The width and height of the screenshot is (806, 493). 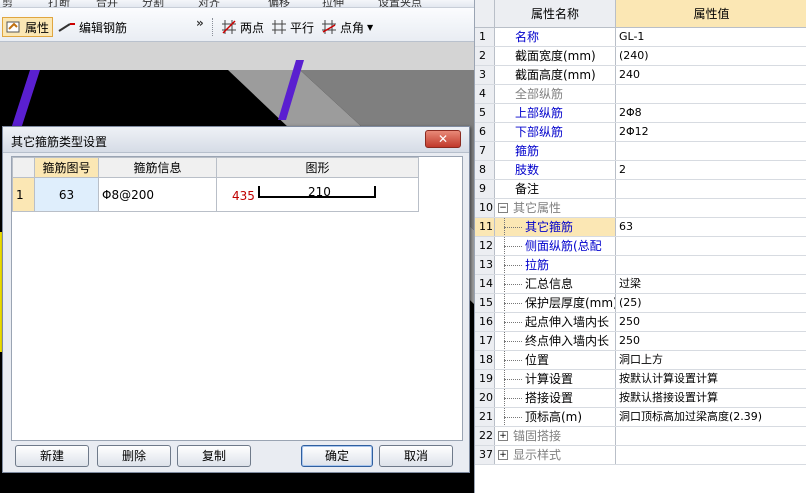 I want to click on column-header-shape: 图形, so click(x=317, y=167).